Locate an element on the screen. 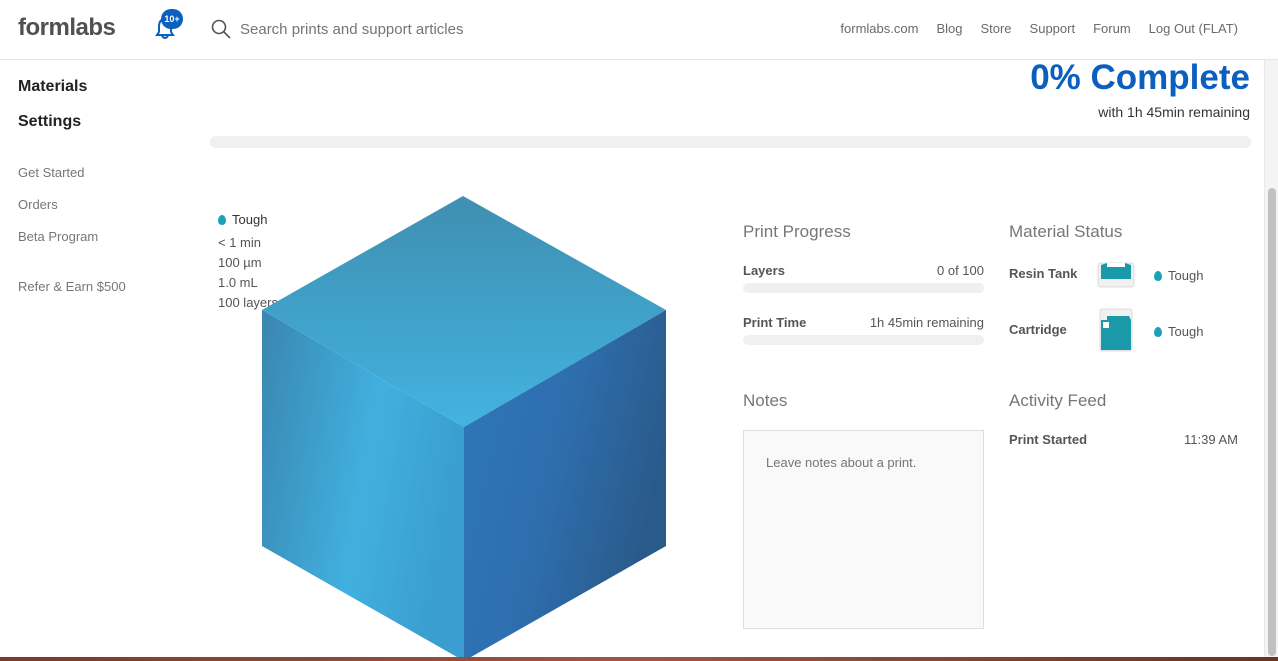 The width and height of the screenshot is (1278, 661). search-input is located at coordinates (390, 29).